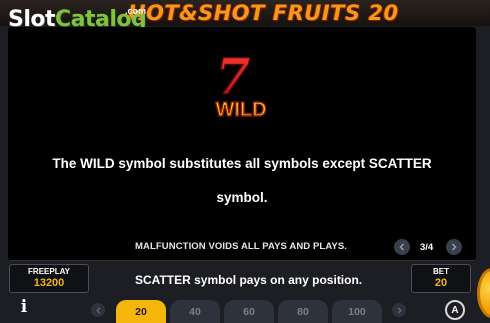  I want to click on bet-option-80: 80, so click(303, 311).